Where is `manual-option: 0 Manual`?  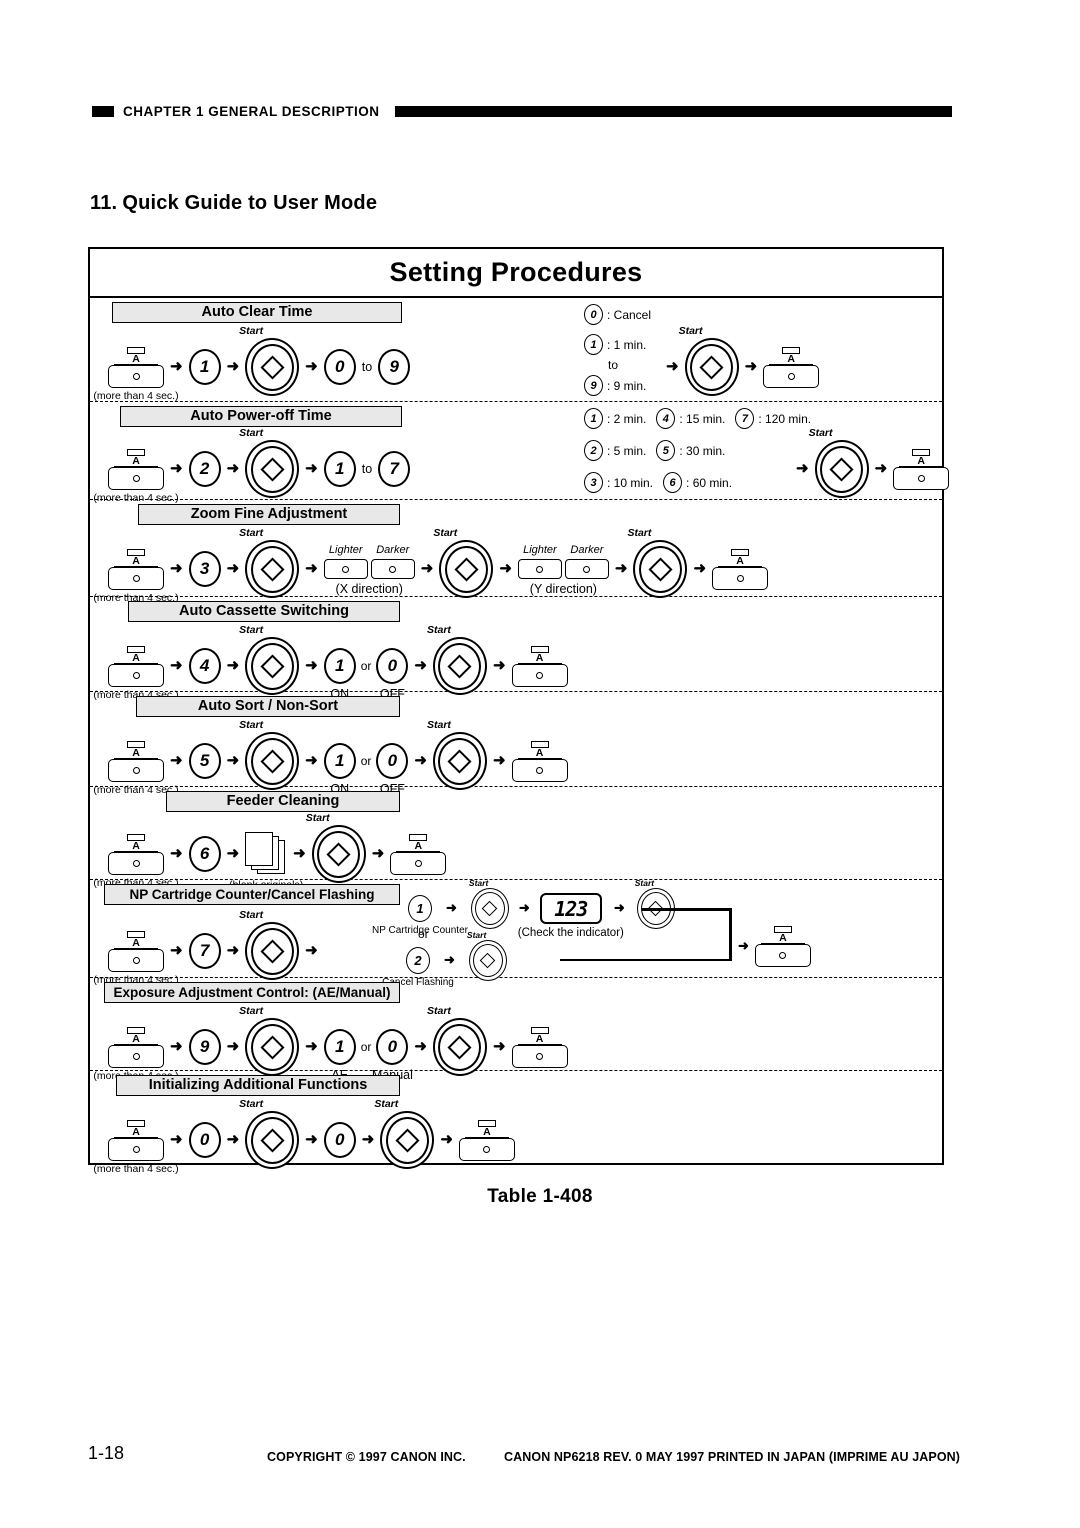
manual-option: 0 Manual is located at coordinates (392, 1055).